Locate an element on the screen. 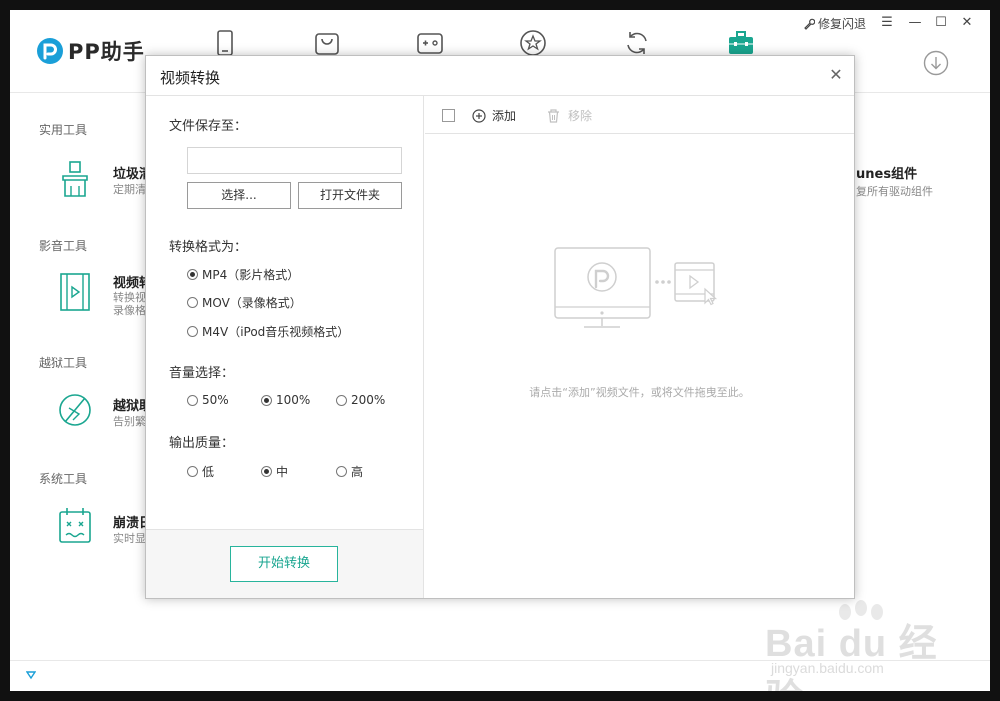 This screenshot has width=1000, height=701. format-option-label: M4V（iPod音乐视频格式） is located at coordinates (276, 332).